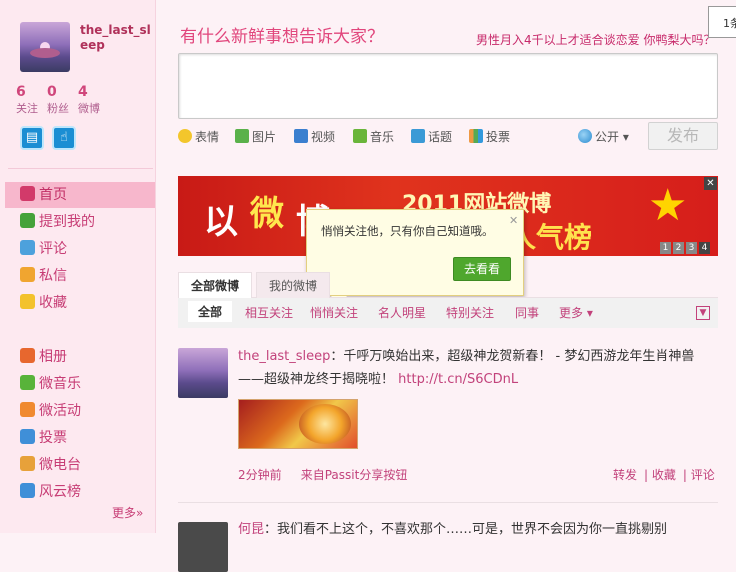  Describe the element at coordinates (27, 463) in the screenshot. I see `radio-icon` at that location.